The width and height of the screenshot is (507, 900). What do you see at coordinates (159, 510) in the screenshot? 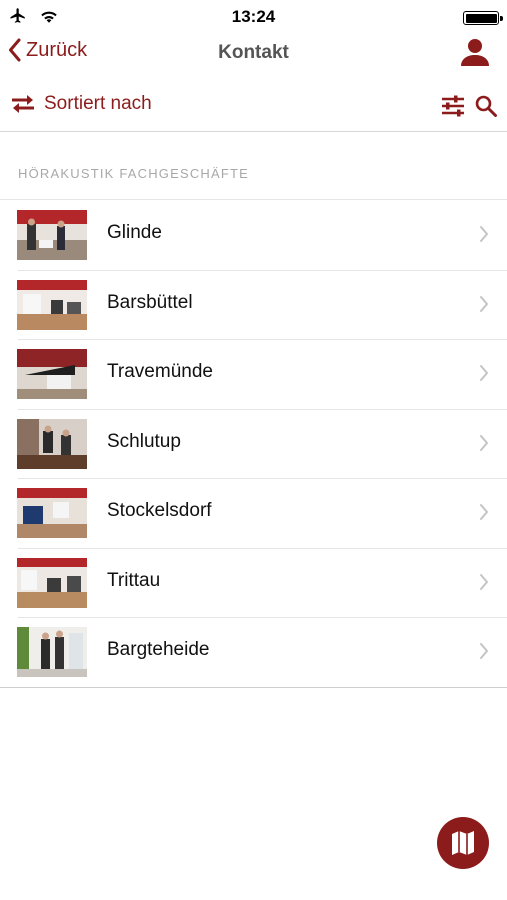
I see `store-name: Stockelsdorf` at bounding box center [159, 510].